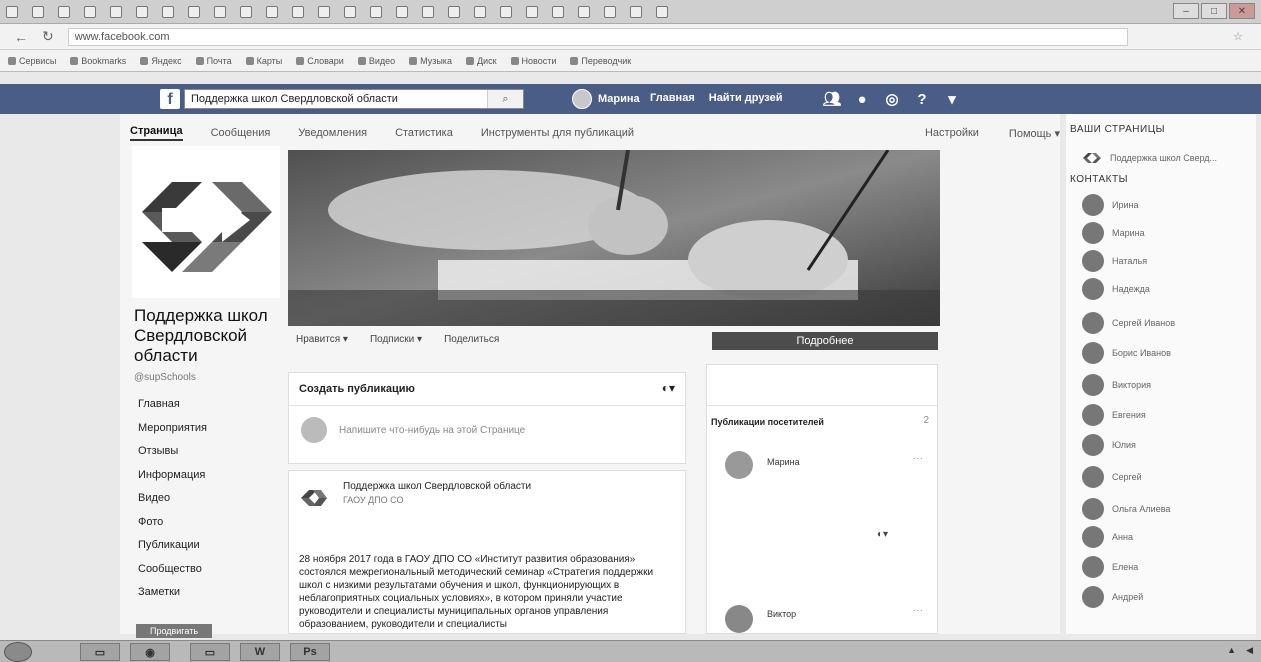 This screenshot has width=1261, height=662. What do you see at coordinates (1112, 597) in the screenshot?
I see `contact-item: Андрей` at bounding box center [1112, 597].